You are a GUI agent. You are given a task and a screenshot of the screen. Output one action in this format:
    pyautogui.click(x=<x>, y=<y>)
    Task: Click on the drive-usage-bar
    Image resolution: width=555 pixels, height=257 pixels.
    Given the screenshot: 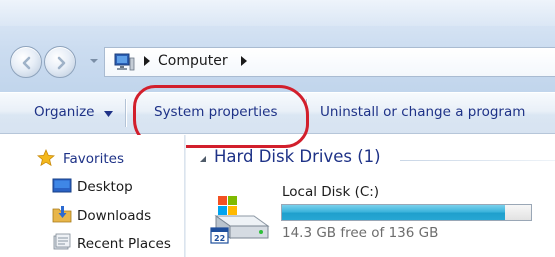 What is the action you would take?
    pyautogui.click(x=406, y=212)
    